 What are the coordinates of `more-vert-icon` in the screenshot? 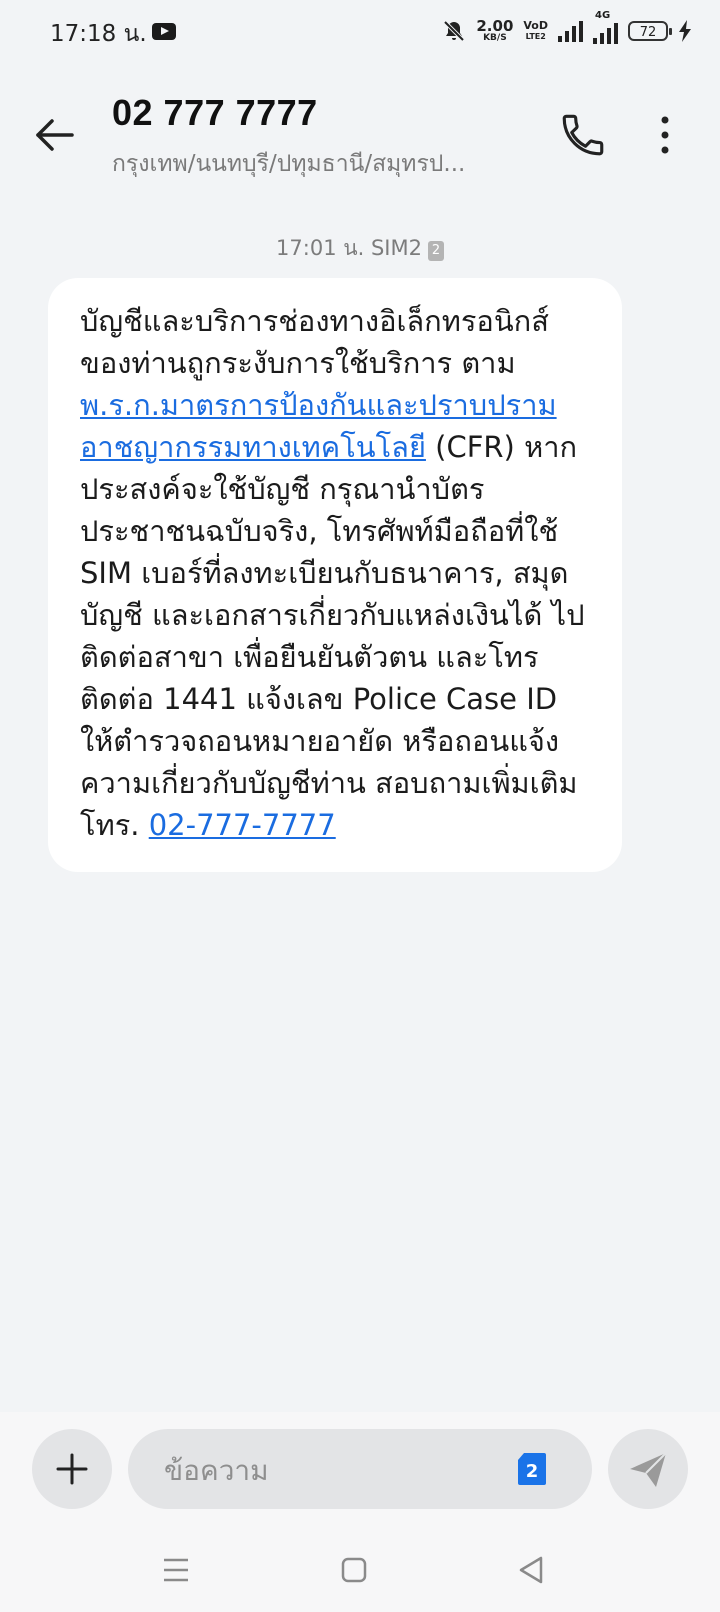 It's located at (665, 135).